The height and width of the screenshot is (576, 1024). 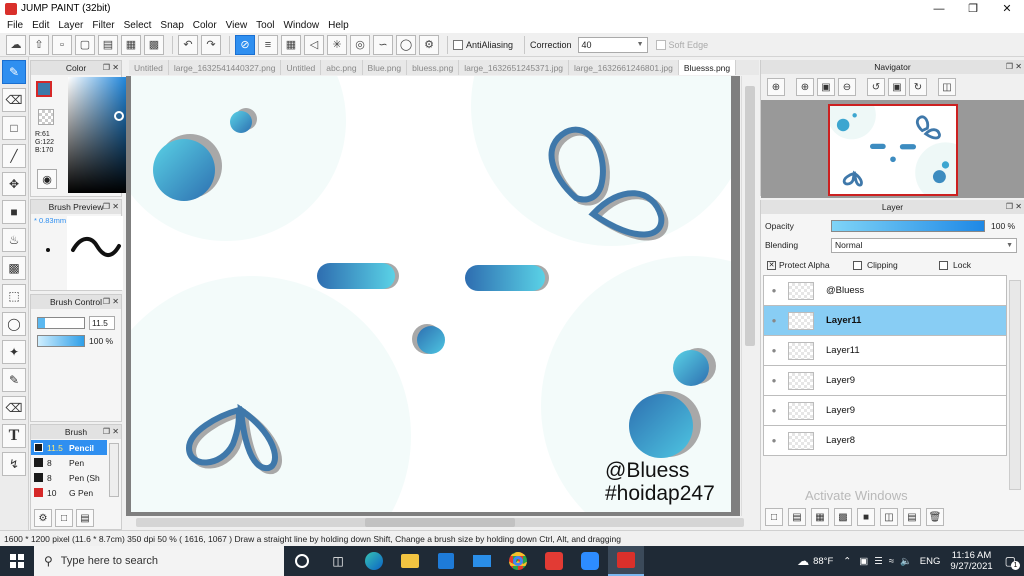 What do you see at coordinates (973, 8) in the screenshot?
I see `maximize-button: ❐` at bounding box center [973, 8].